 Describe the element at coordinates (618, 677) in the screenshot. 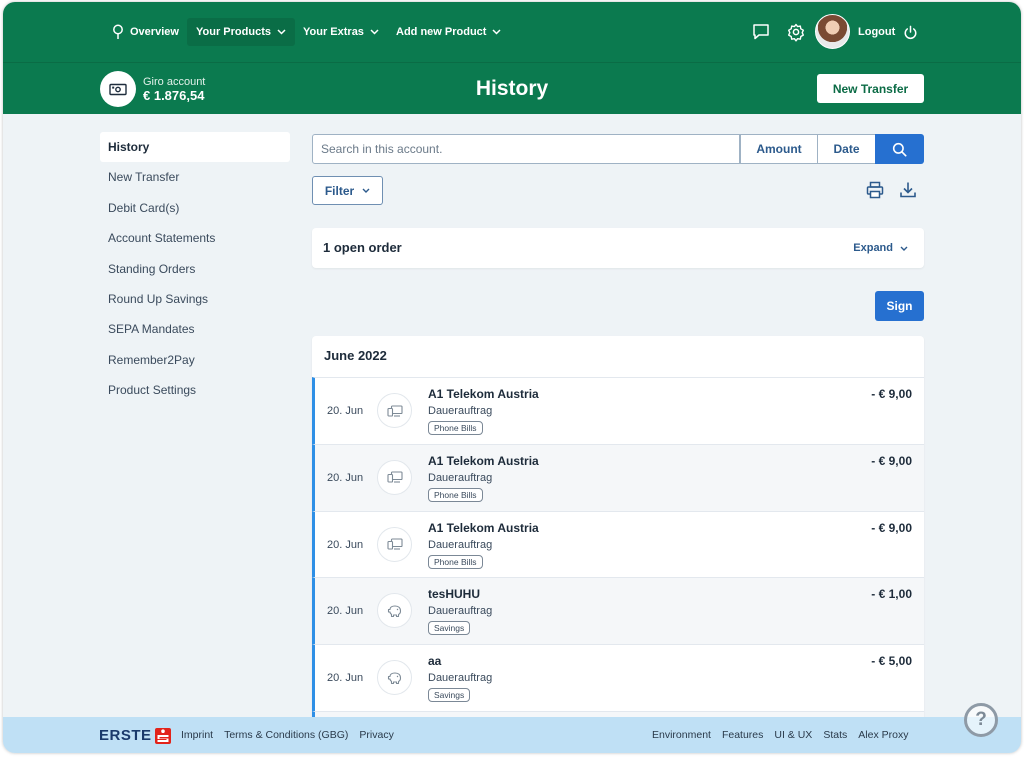

I see `transaction-row: 20. Jun aa Dauerauftrag Savings - € 5,00` at that location.